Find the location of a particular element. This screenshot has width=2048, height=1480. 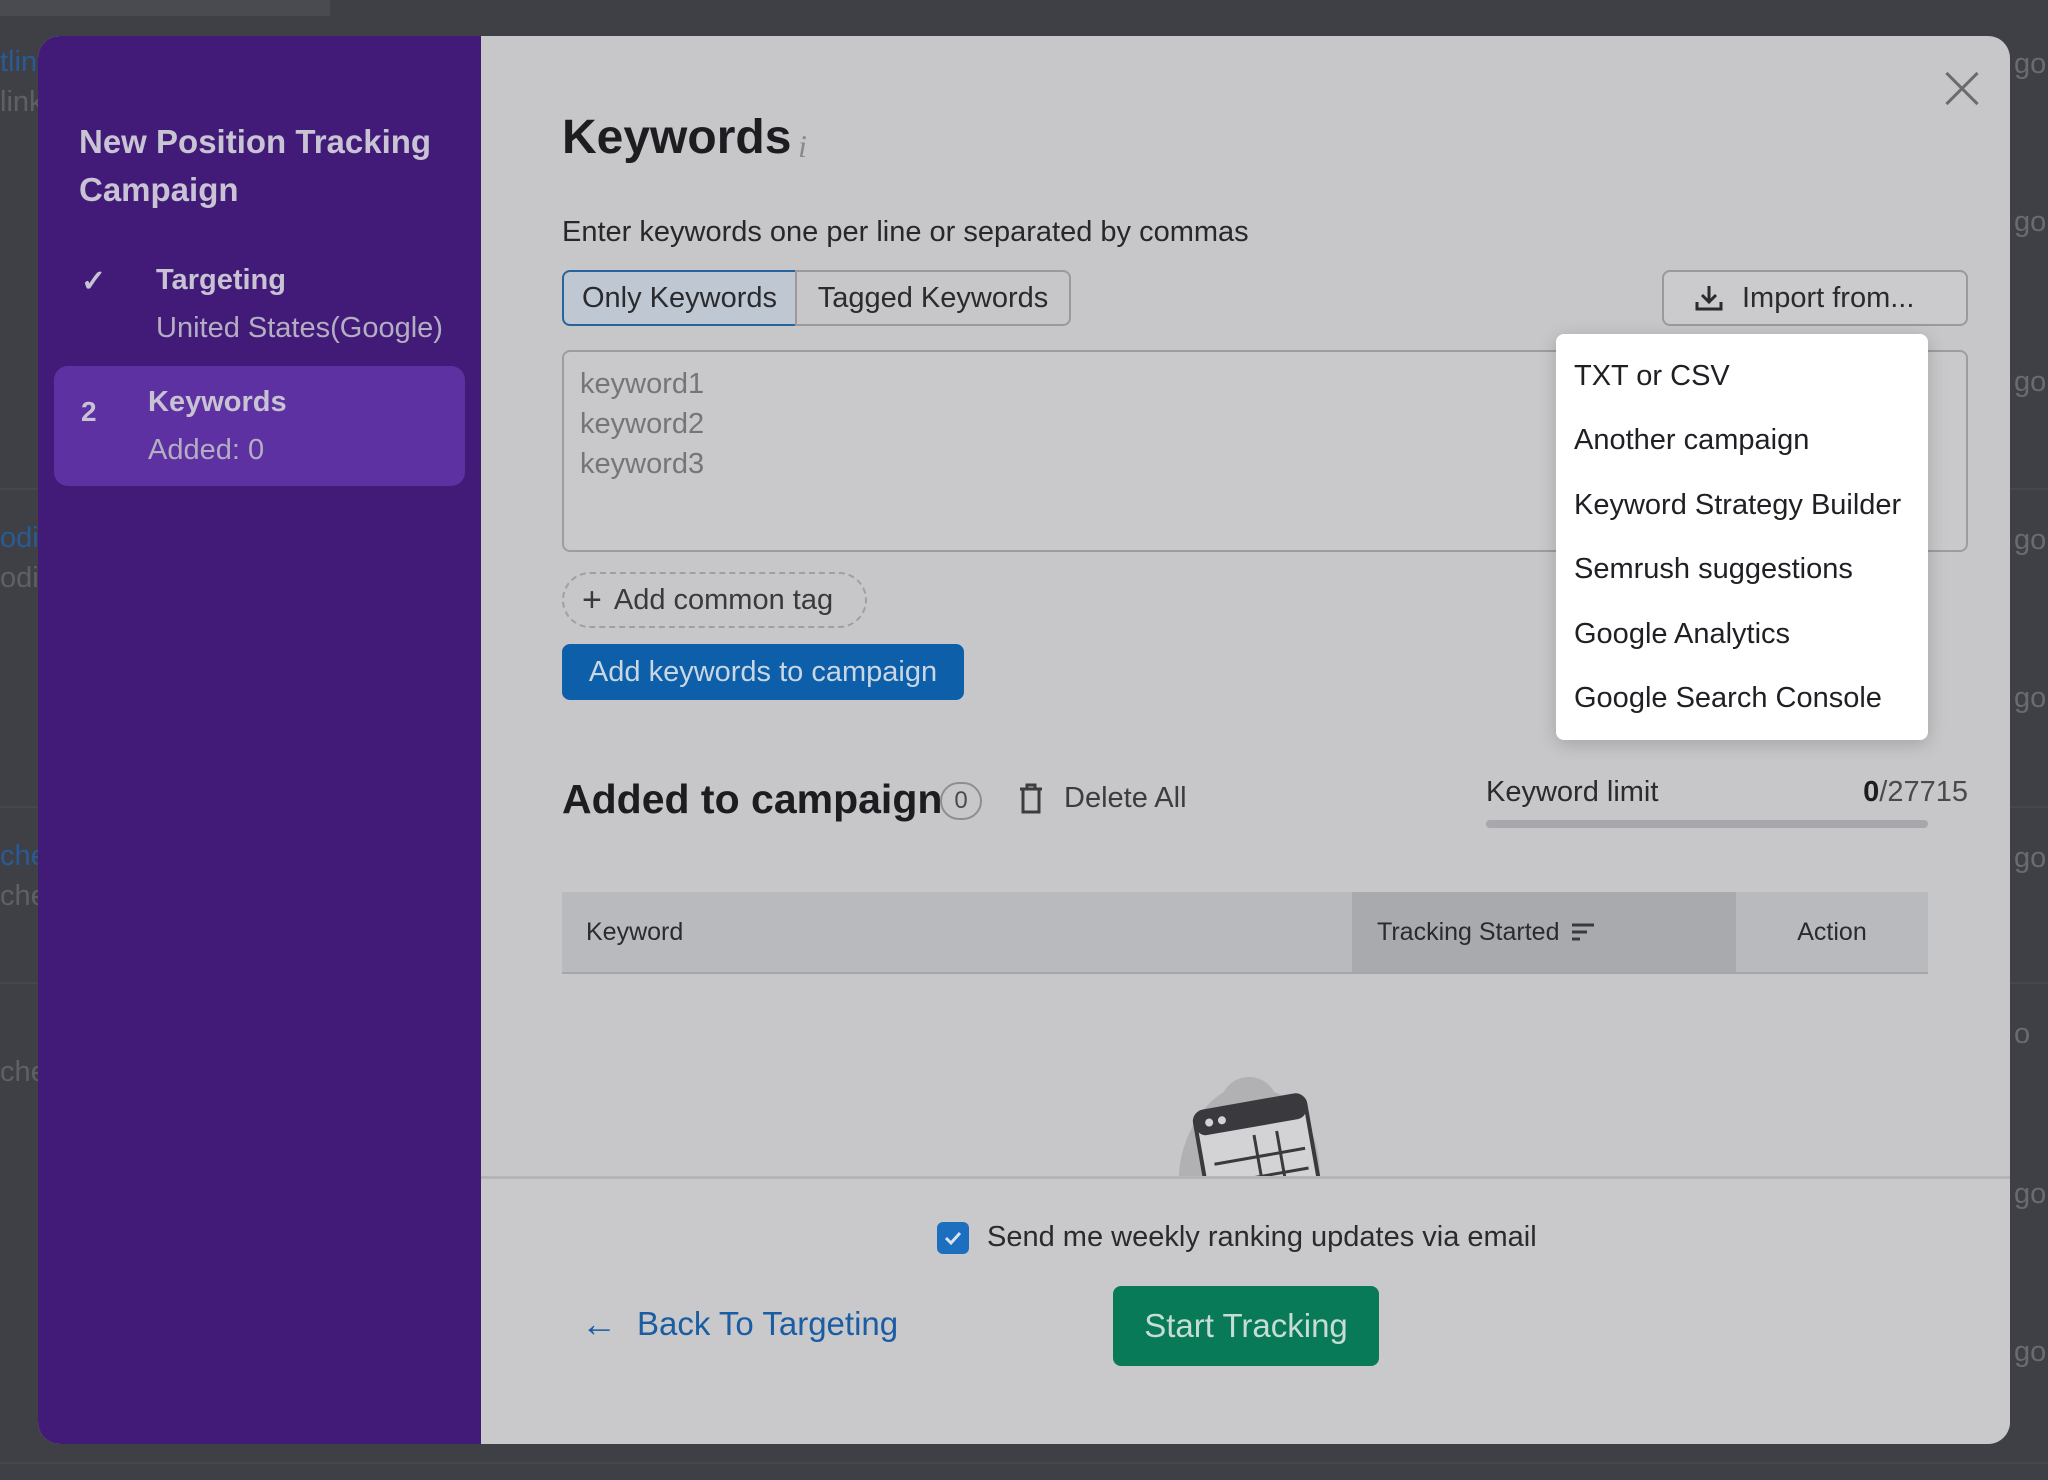

keyword-limit-total: /27715 is located at coordinates (1923, 792).